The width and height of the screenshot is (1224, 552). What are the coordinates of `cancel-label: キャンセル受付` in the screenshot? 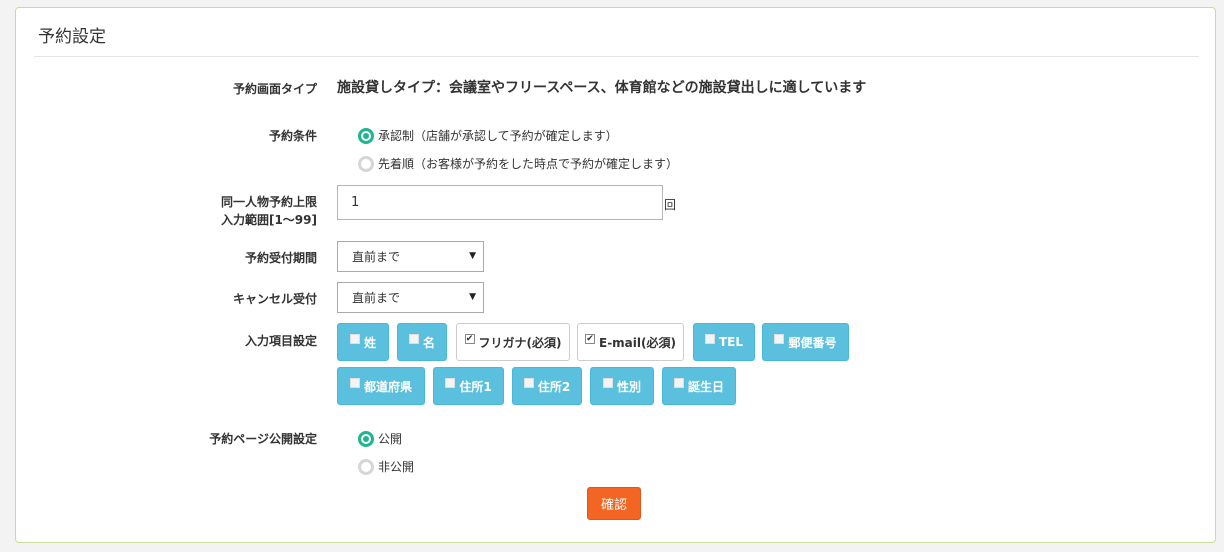 It's located at (274, 299).